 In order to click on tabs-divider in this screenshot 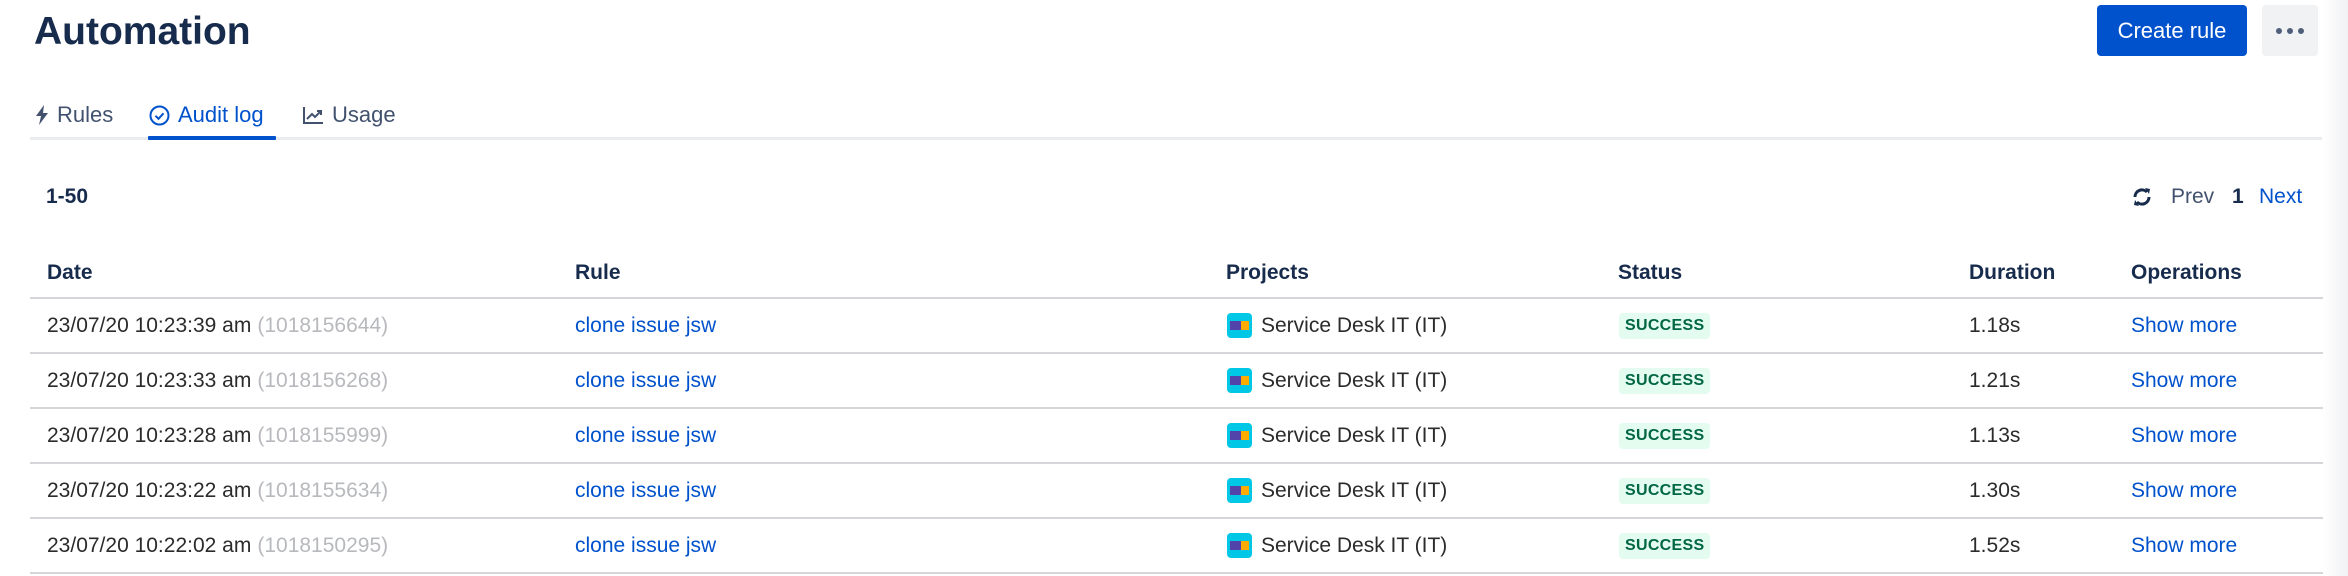, I will do `click(1176, 138)`.